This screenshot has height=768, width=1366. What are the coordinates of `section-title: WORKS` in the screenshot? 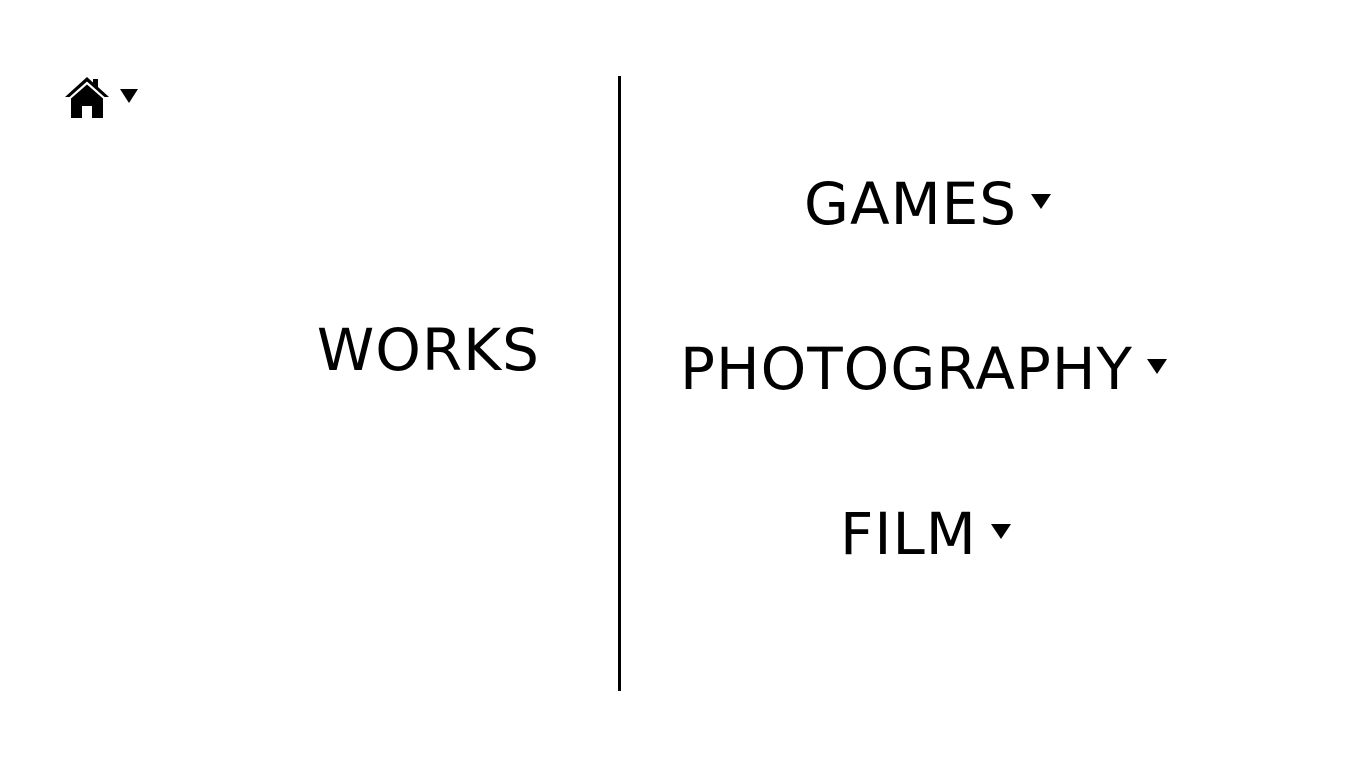 It's located at (428, 350).